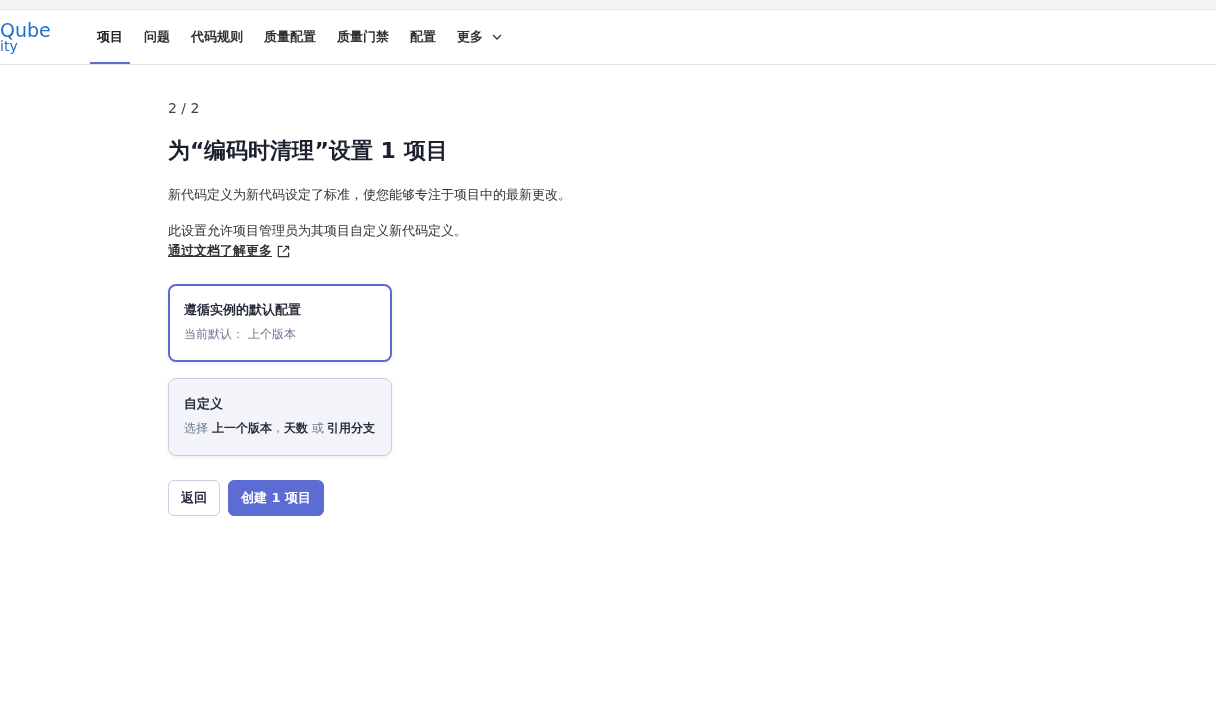  What do you see at coordinates (184, 108) in the screenshot?
I see `step-counter: 2 / 2` at bounding box center [184, 108].